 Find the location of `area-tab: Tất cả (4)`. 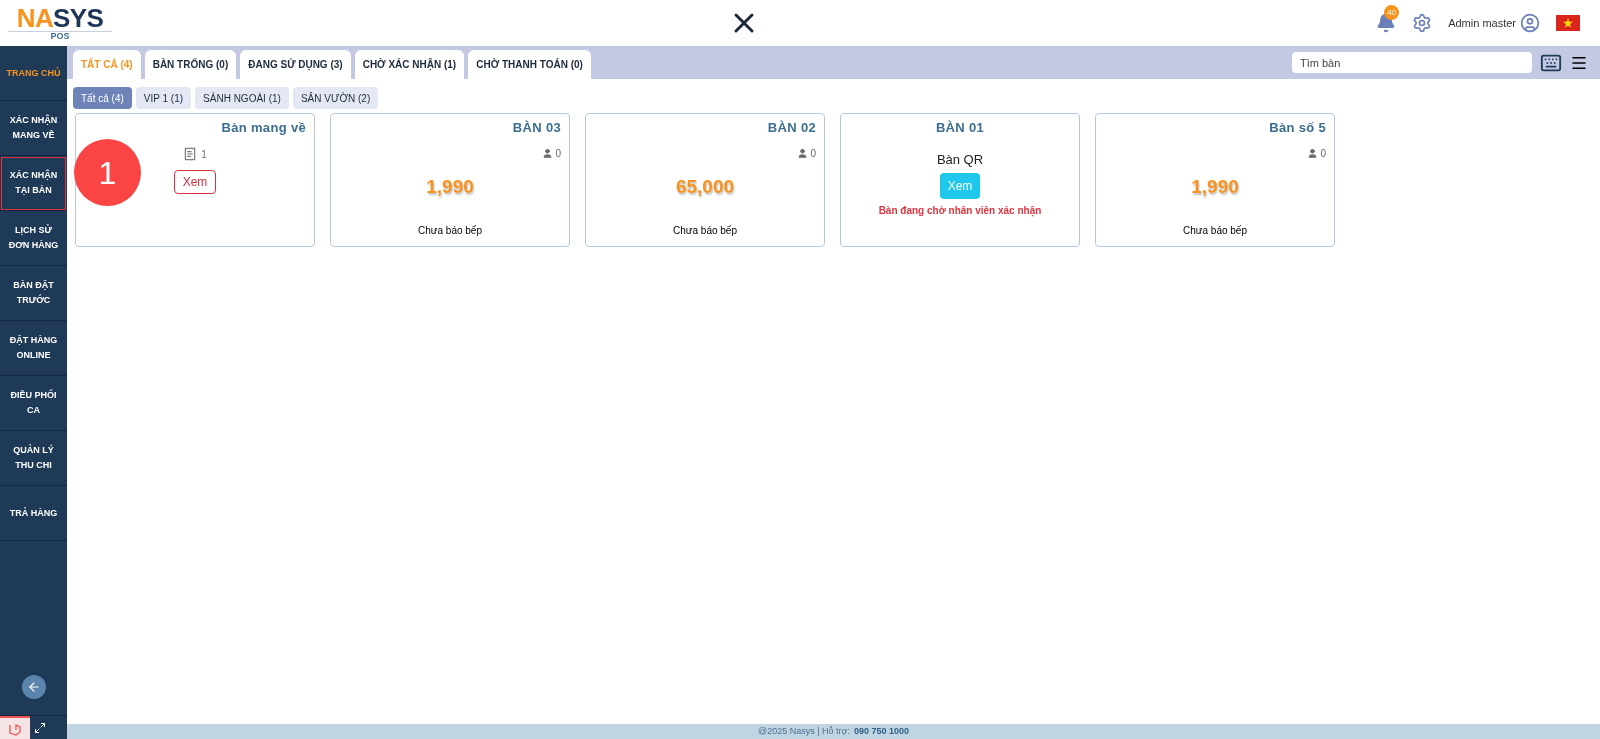

area-tab: Tất cả (4) is located at coordinates (102, 98).